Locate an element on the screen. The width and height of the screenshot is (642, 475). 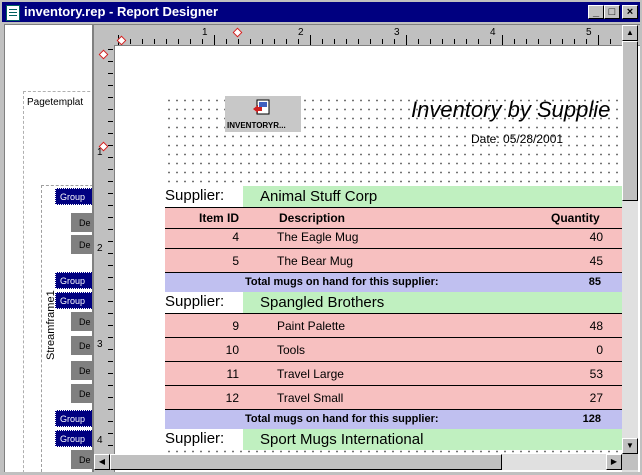
supplier-name: Sport Mugs International is located at coordinates (342, 439).